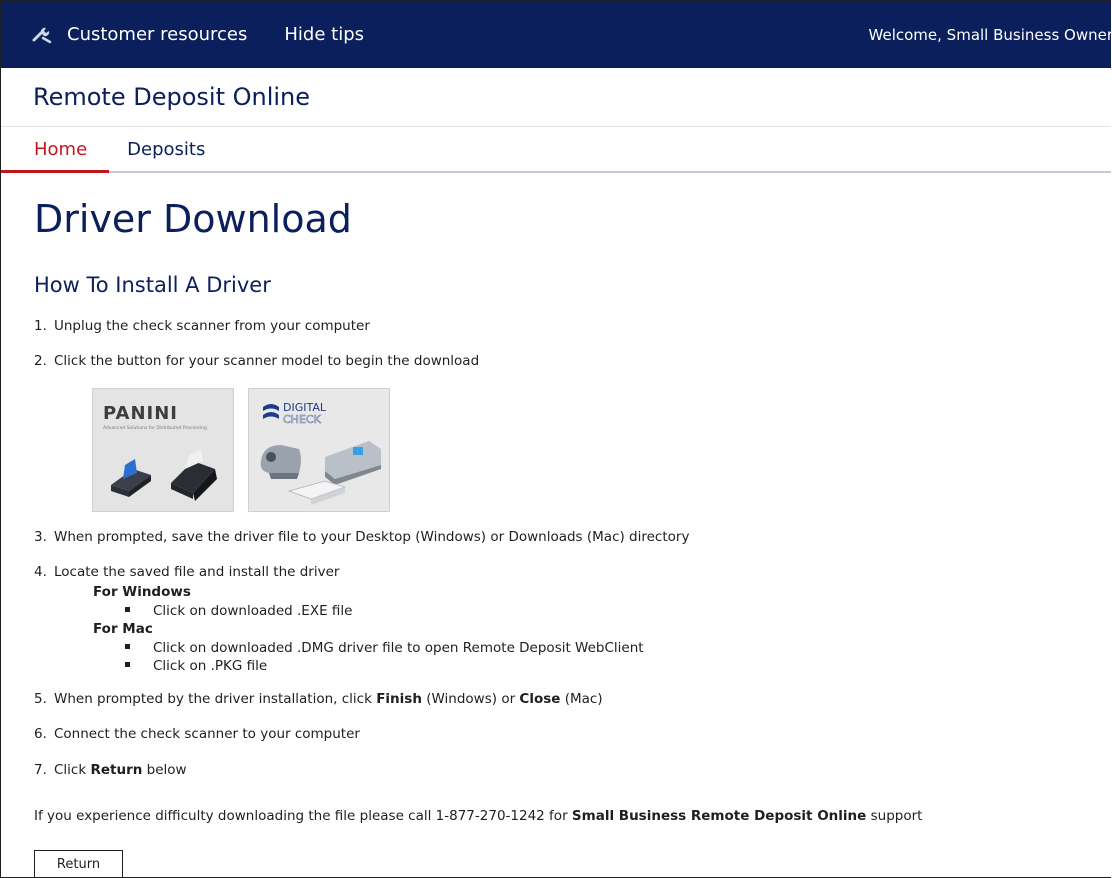  I want to click on check-logo-text: CHECK, so click(302, 419).